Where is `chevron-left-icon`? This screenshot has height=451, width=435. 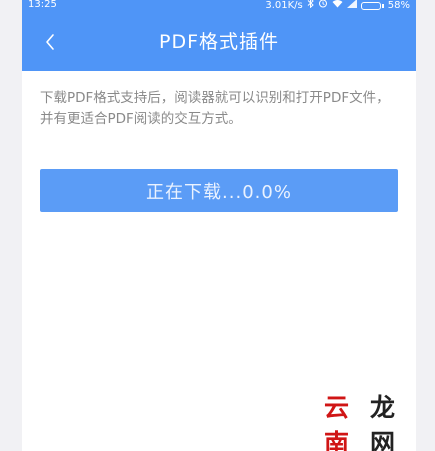 chevron-left-icon is located at coordinates (50, 42).